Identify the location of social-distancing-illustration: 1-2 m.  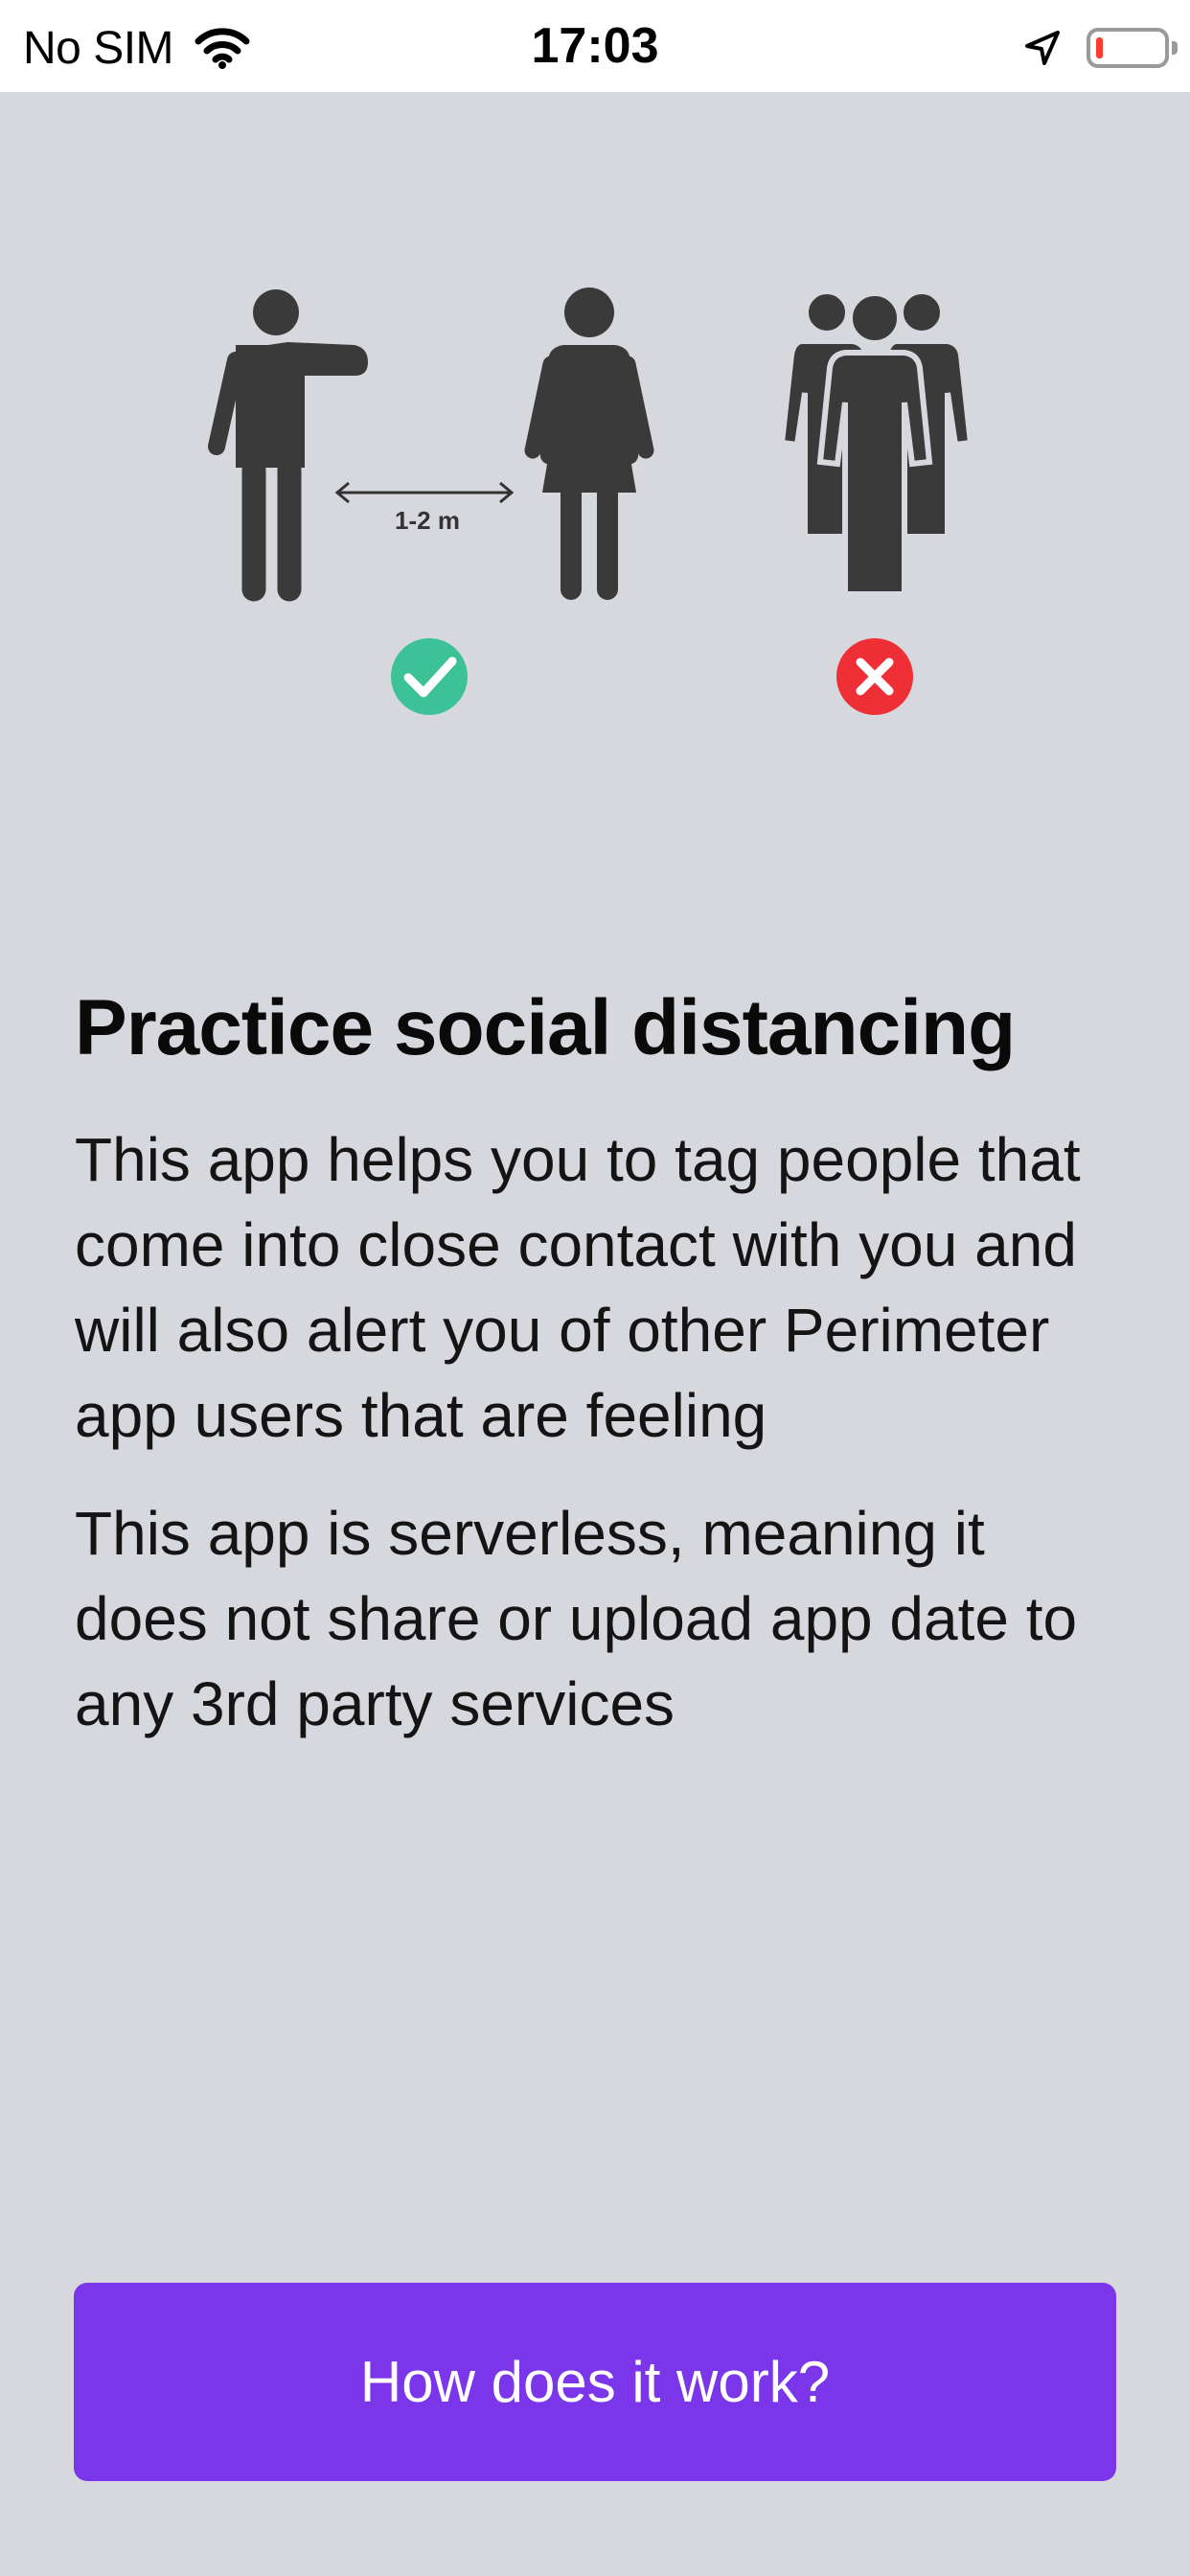
(591, 502).